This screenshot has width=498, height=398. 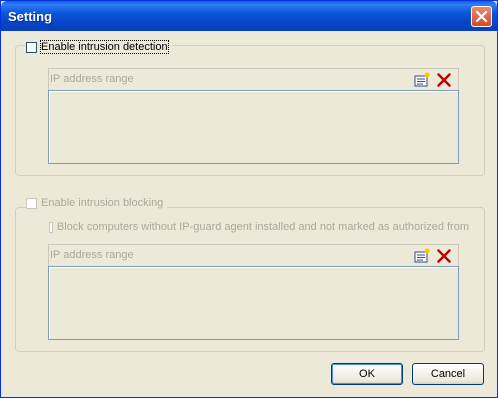 I want to click on detection-checkbox-row: Enable intrusion detection, so click(x=99, y=47).